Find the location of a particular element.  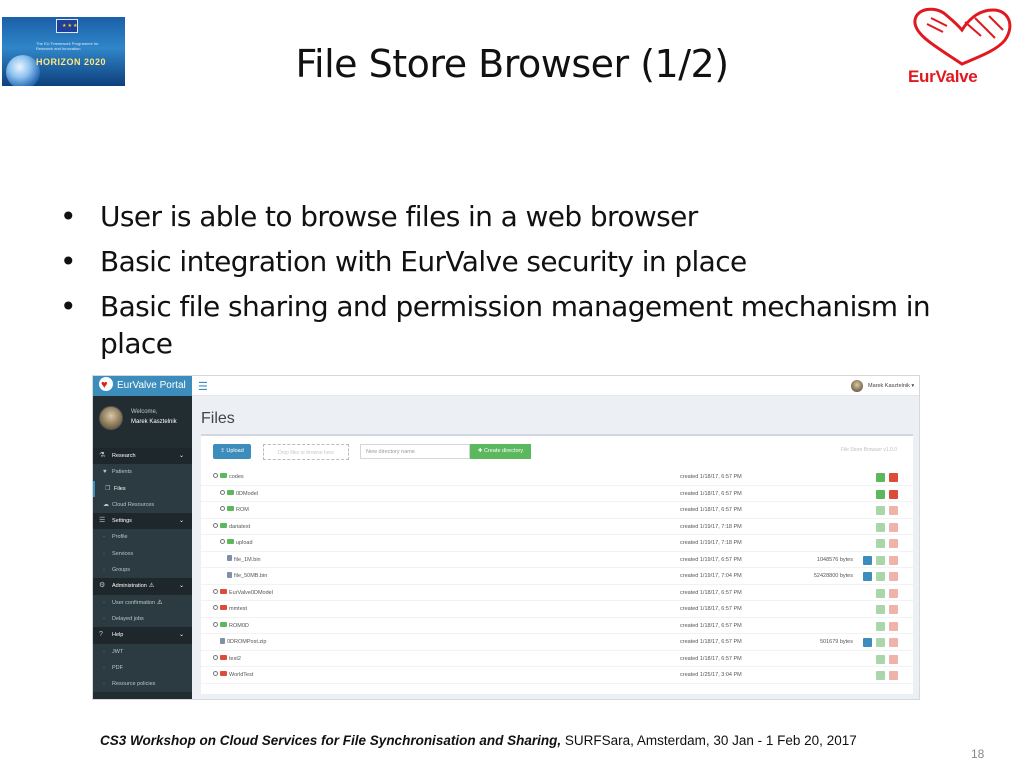

sidebar-item-jwt: · JWT is located at coordinates (142, 651).